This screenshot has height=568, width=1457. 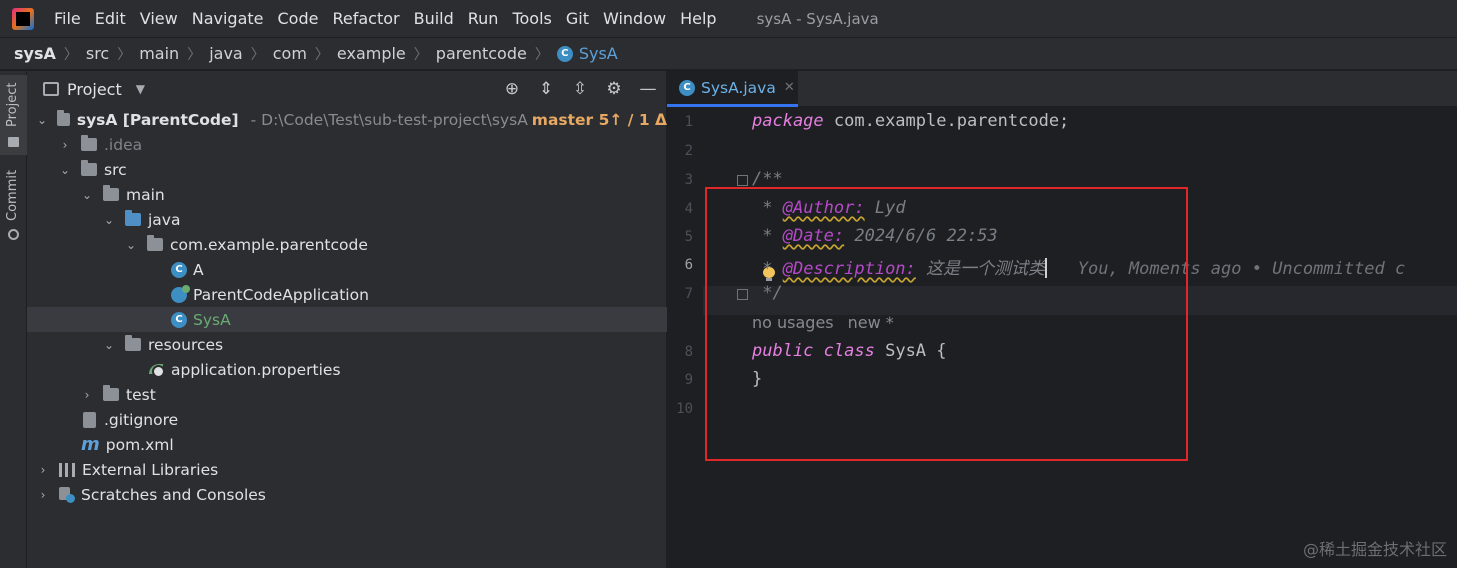 What do you see at coordinates (13, 319) in the screenshot?
I see `tool-window-strip: Project Commit` at bounding box center [13, 319].